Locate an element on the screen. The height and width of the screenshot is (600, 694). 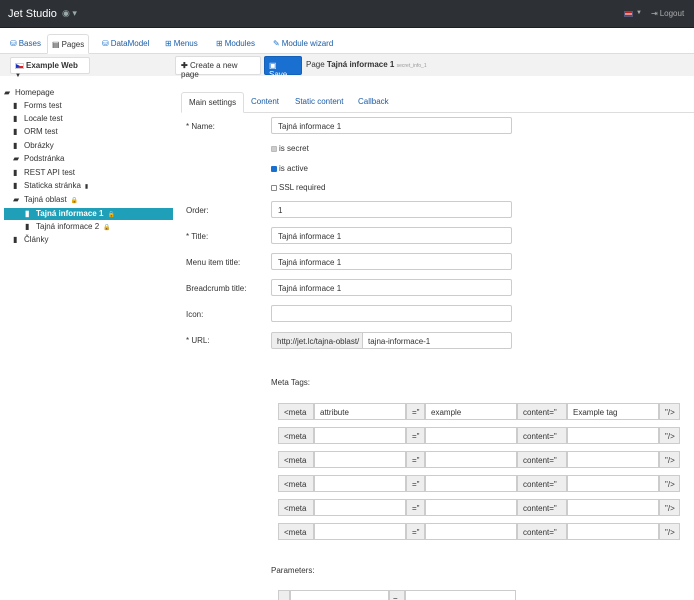
tree-item-label: Forms test is located at coordinates (43, 105).